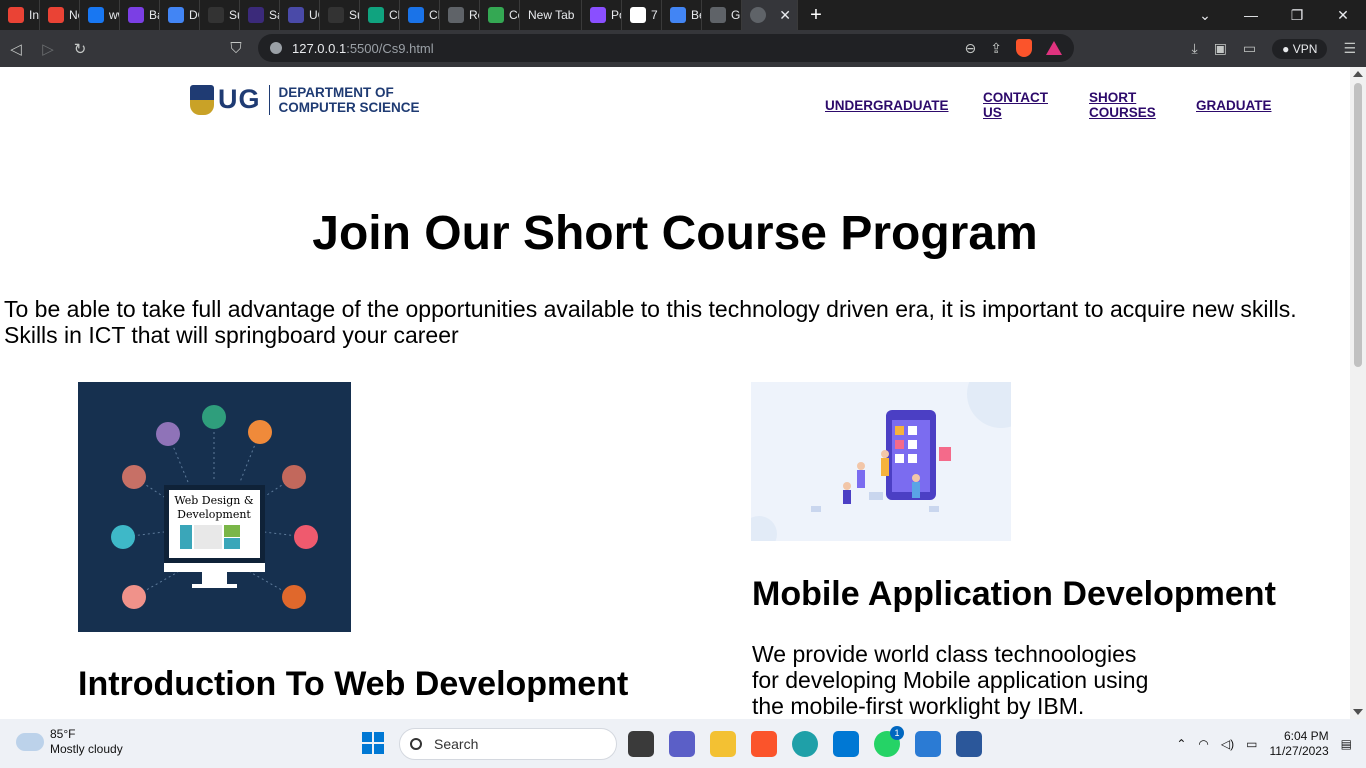 The image size is (1366, 768). I want to click on ug-crest-icon, so click(202, 99).